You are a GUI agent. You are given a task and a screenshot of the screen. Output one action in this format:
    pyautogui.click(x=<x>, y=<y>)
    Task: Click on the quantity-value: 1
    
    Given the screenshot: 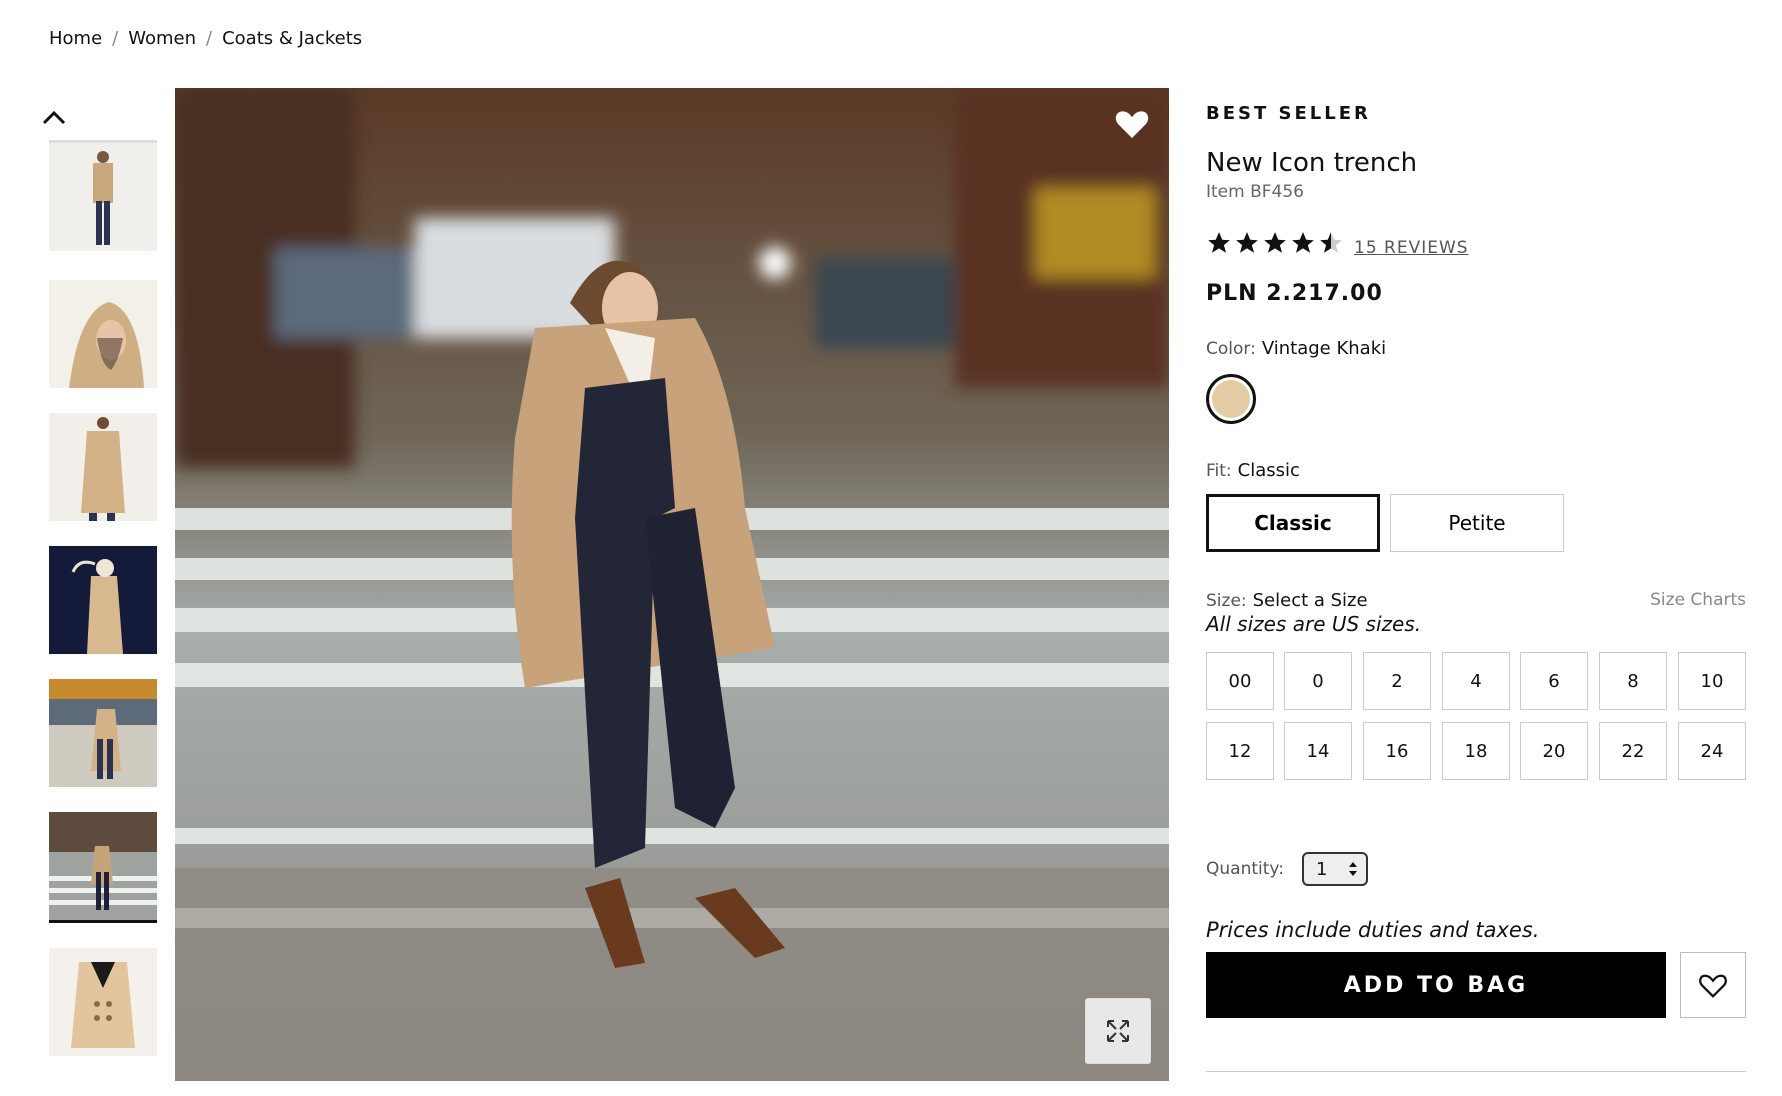 What is the action you would take?
    pyautogui.click(x=1321, y=869)
    